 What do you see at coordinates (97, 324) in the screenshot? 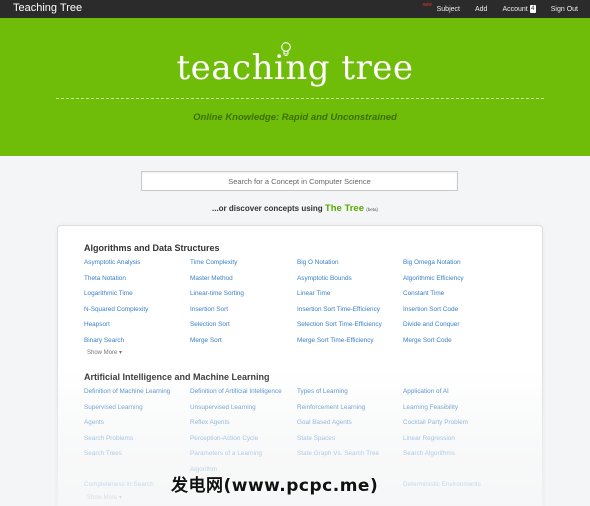
I see `concept-link: Heapsort` at bounding box center [97, 324].